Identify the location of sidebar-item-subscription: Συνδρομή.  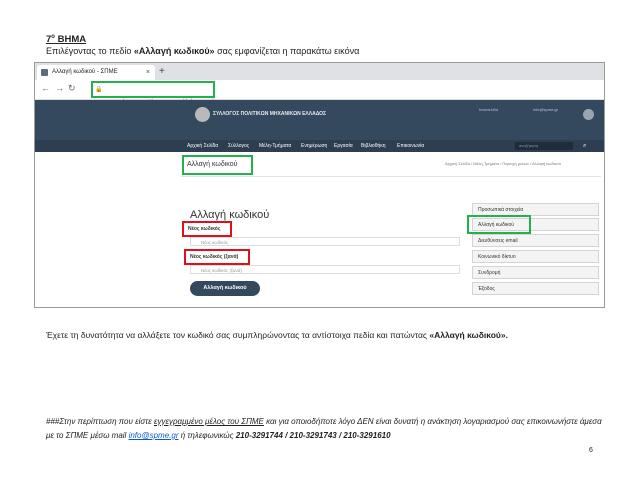
(535, 272).